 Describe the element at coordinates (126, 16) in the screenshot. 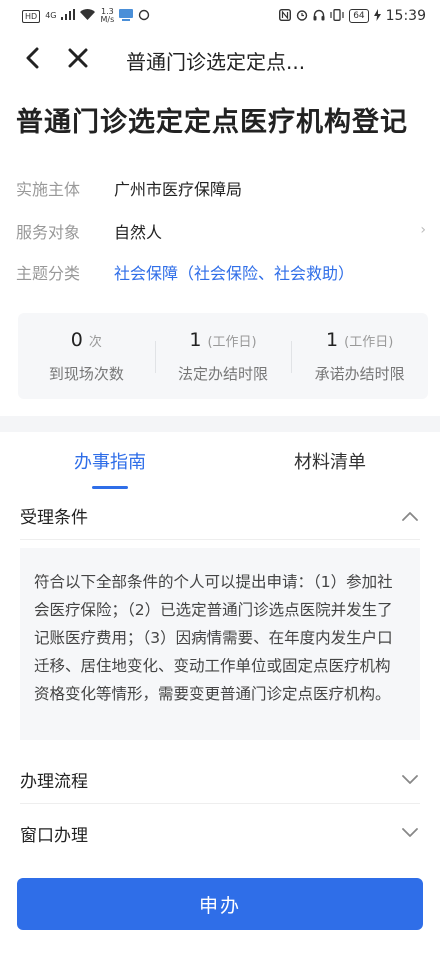

I see `message-icon` at that location.